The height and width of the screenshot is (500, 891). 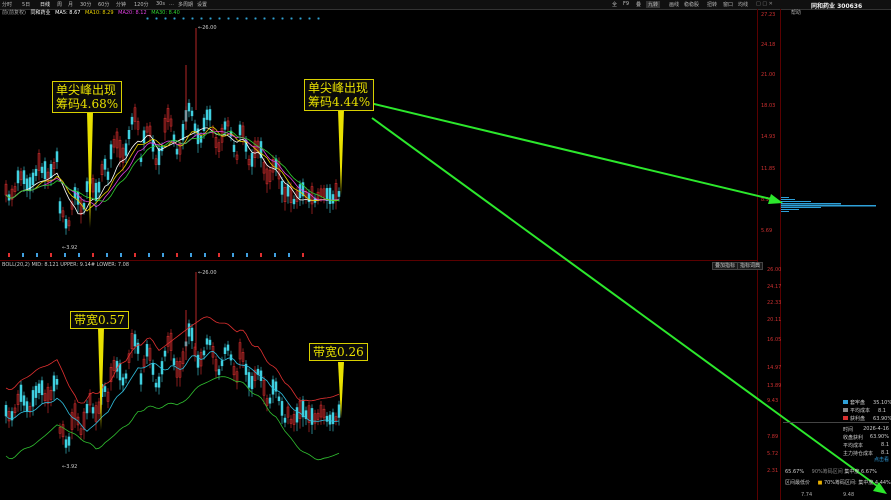 I want to click on chip-stat-row: 主力持仓成本 8.1, so click(x=866, y=453).